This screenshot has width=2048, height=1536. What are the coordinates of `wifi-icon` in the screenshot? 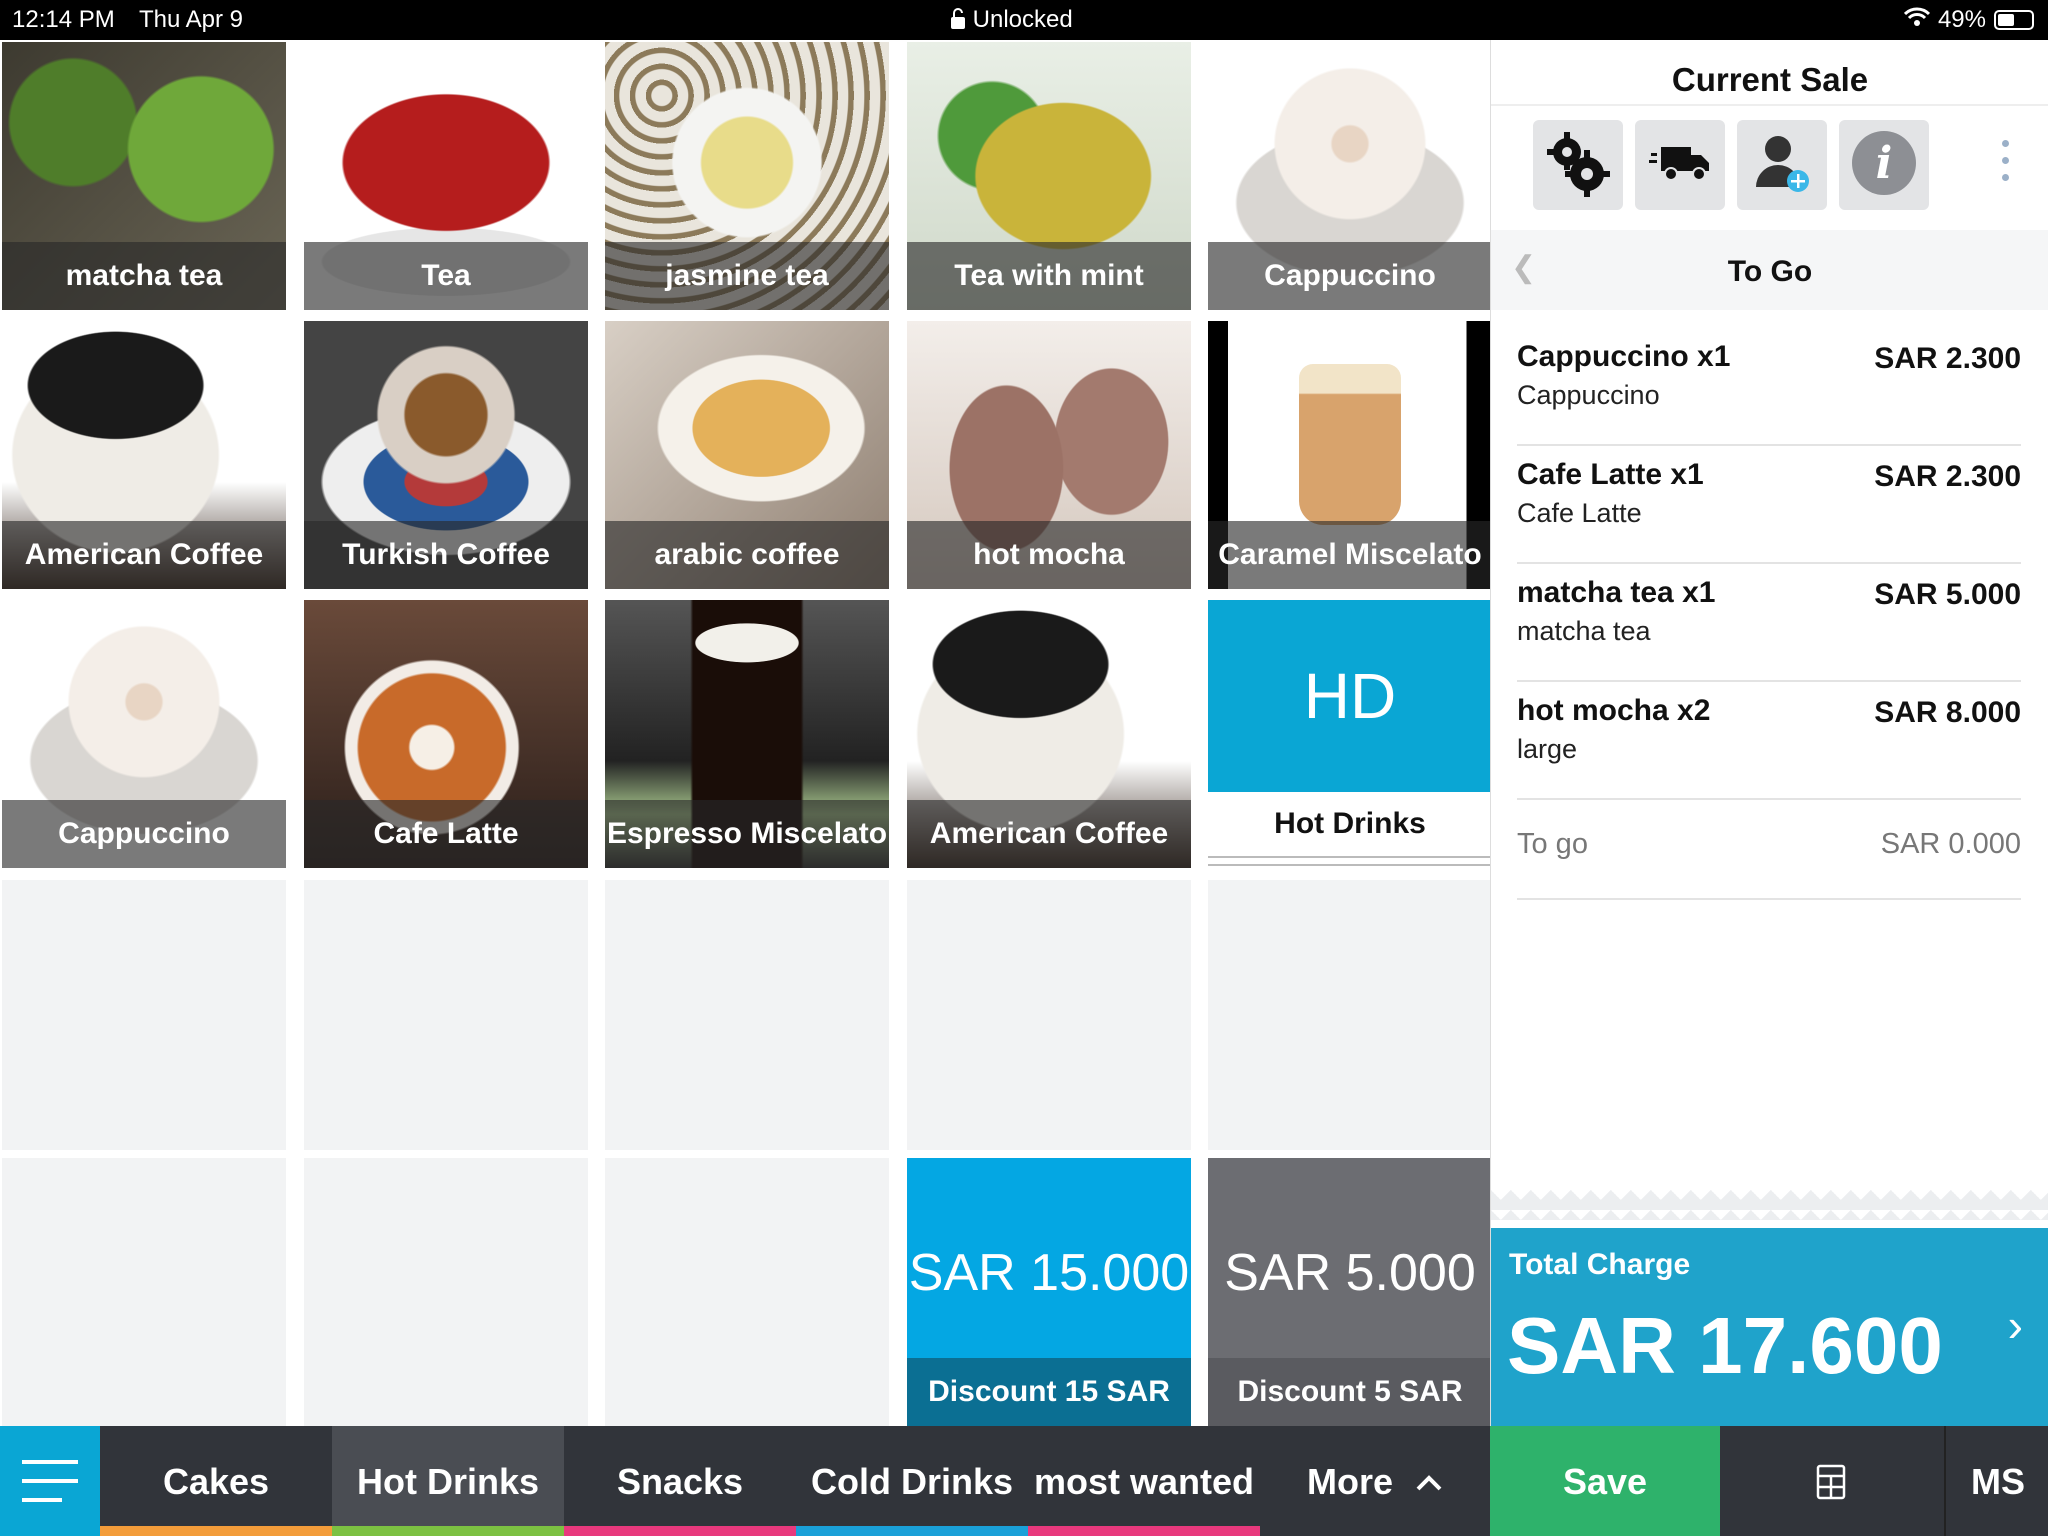 It's located at (1917, 20).